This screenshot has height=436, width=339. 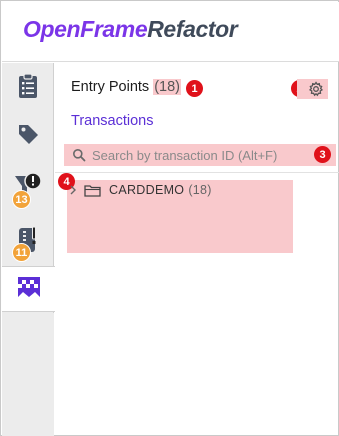 What do you see at coordinates (28, 374) in the screenshot?
I see `activity-bar-filler` at bounding box center [28, 374].